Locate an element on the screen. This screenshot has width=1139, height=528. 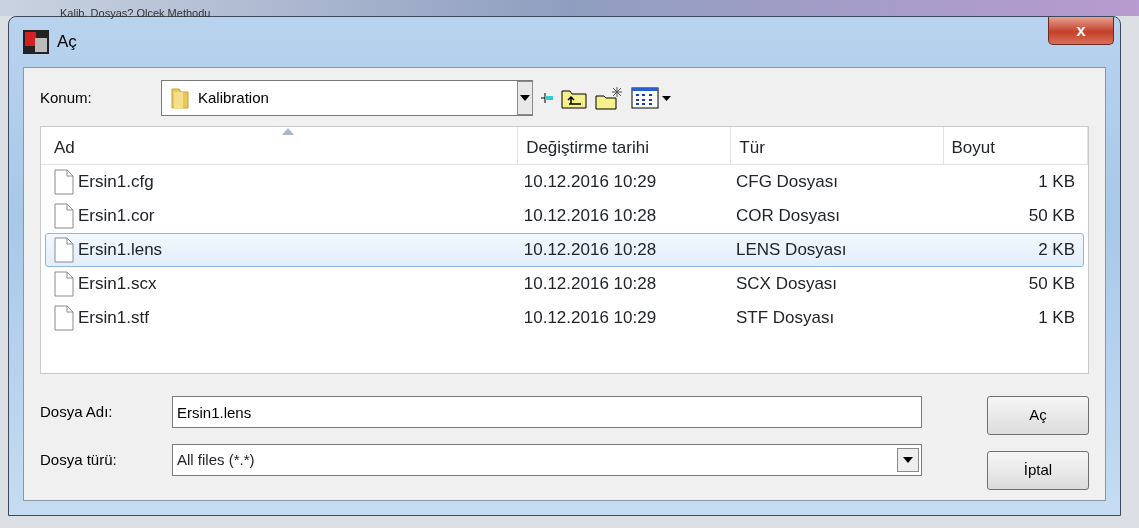
file-row: Ersin1.lens 10.12.2016 10:28 LENS Dosyası 2 KB is located at coordinates (564, 250).